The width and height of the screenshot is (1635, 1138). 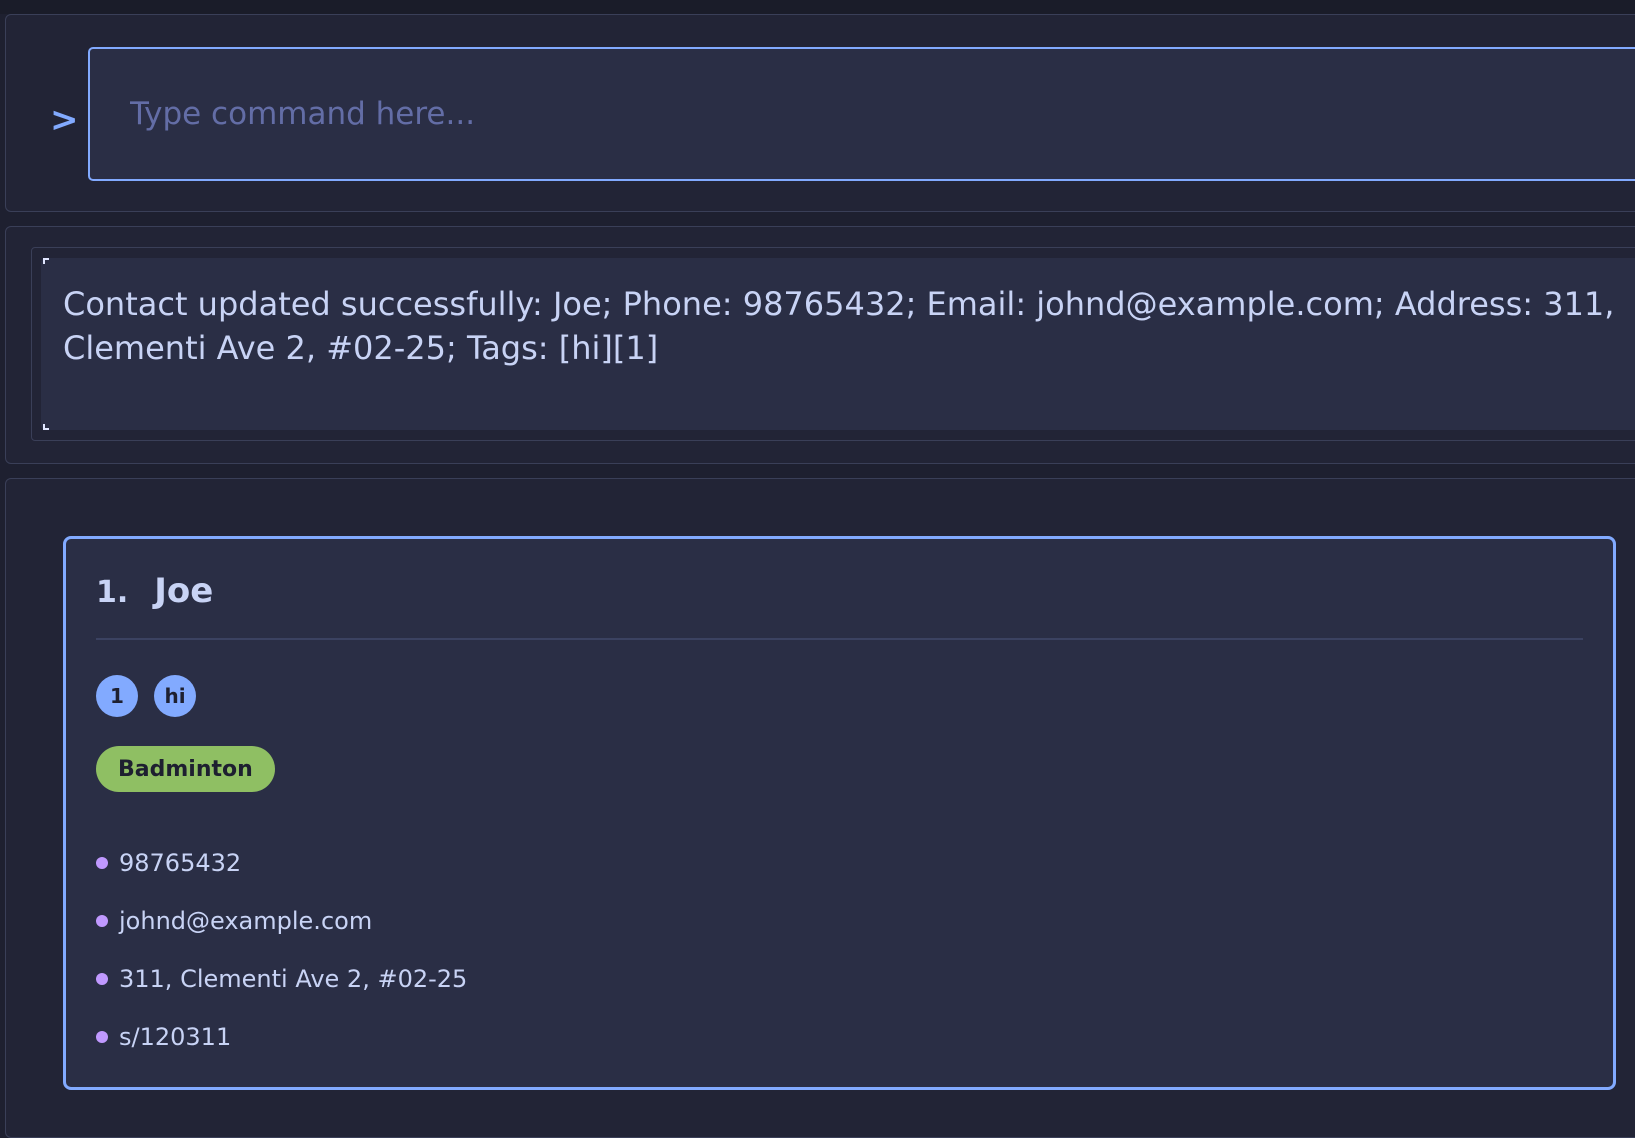 I want to click on command-input, so click(x=861, y=114).